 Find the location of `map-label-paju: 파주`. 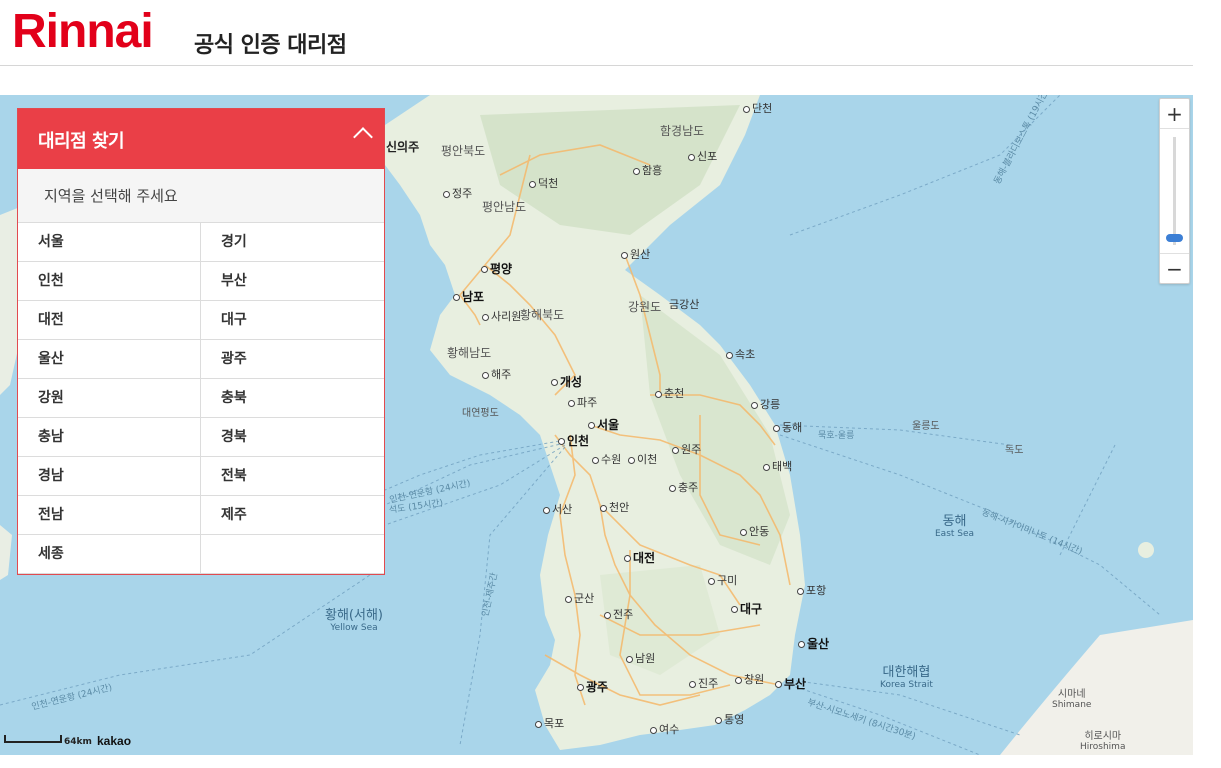

map-label-paju: 파주 is located at coordinates (582, 402).